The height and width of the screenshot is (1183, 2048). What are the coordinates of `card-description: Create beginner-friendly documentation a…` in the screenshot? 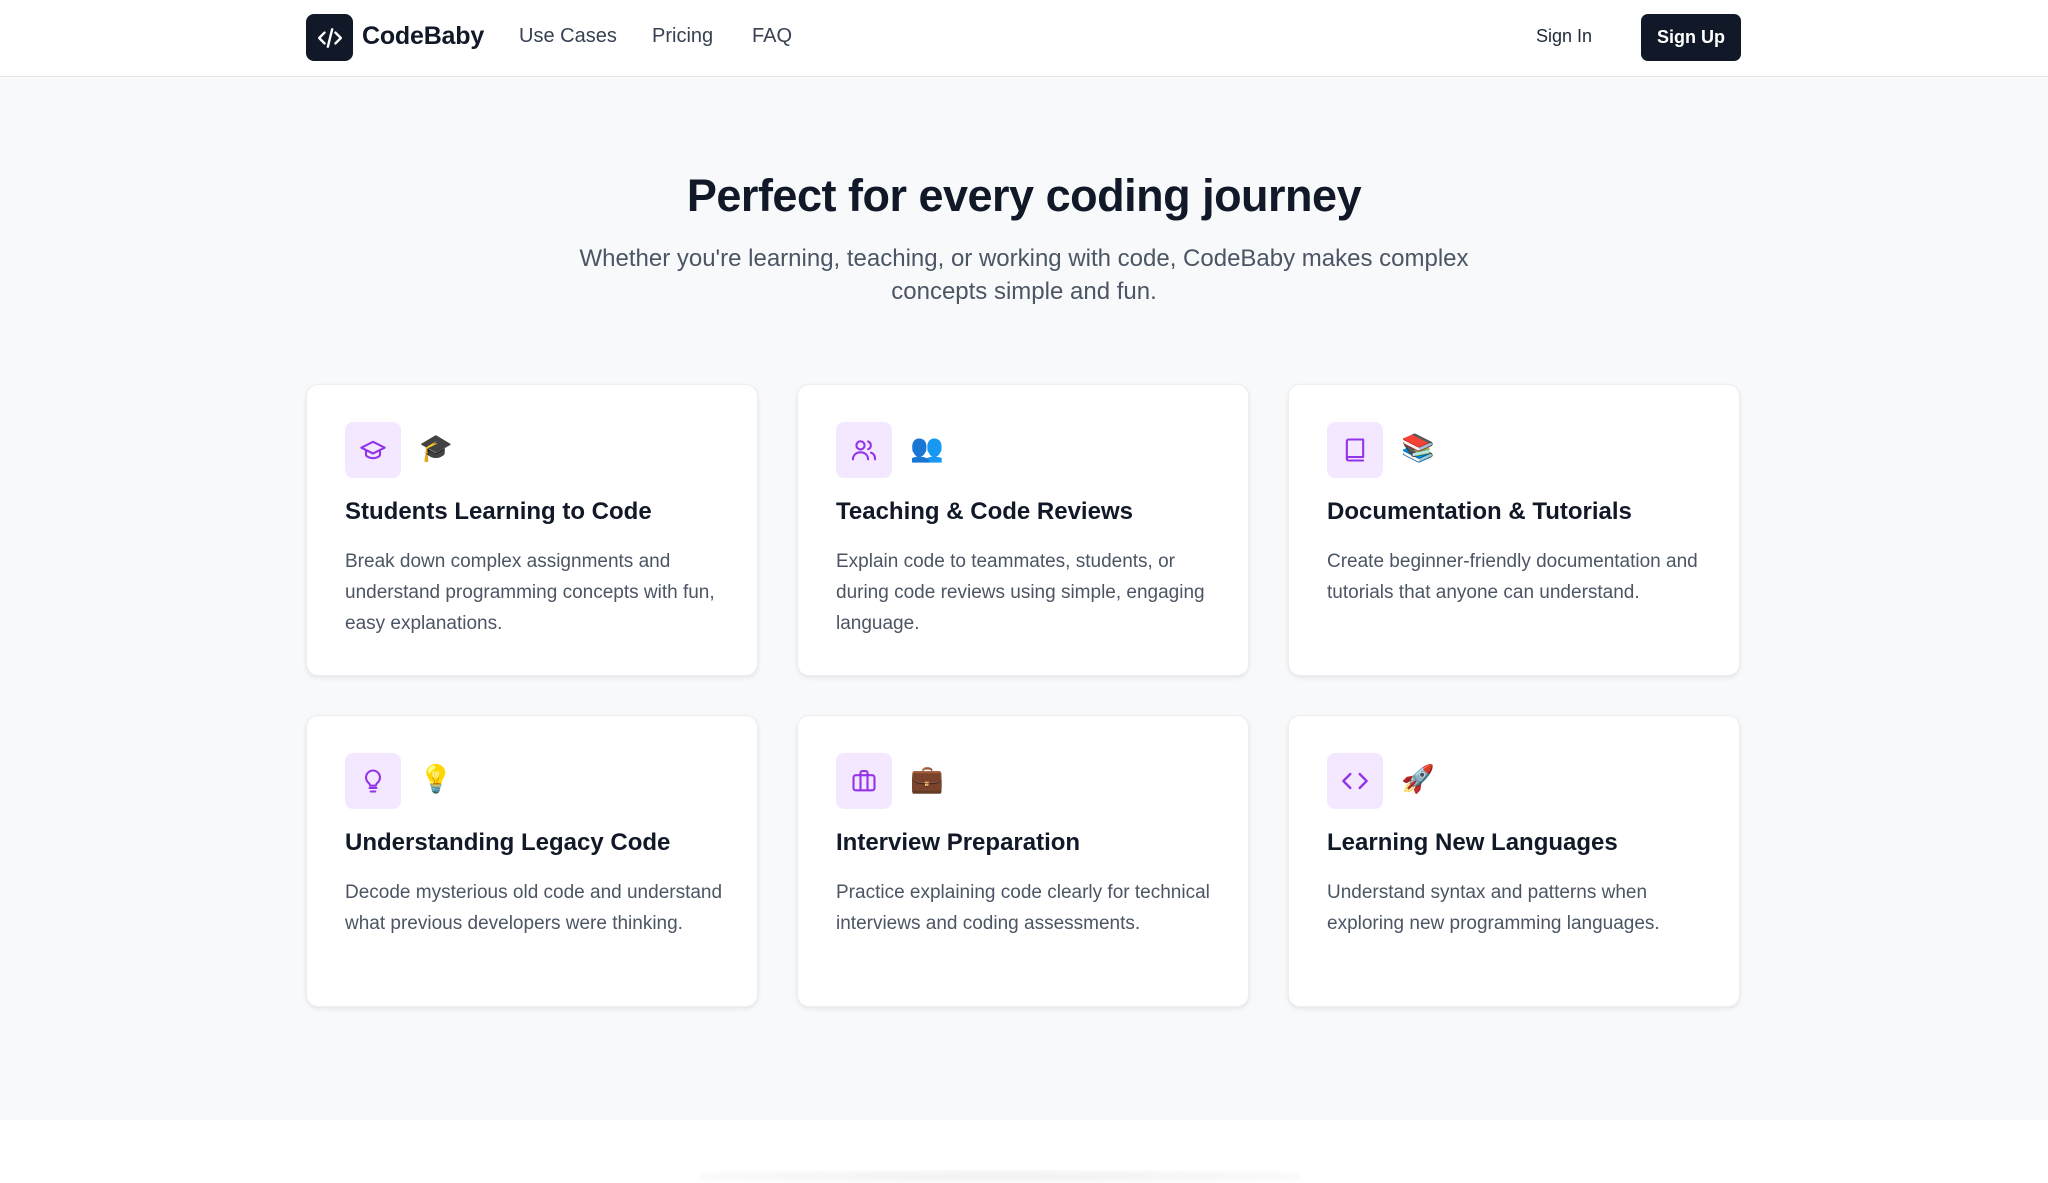 It's located at (1512, 577).